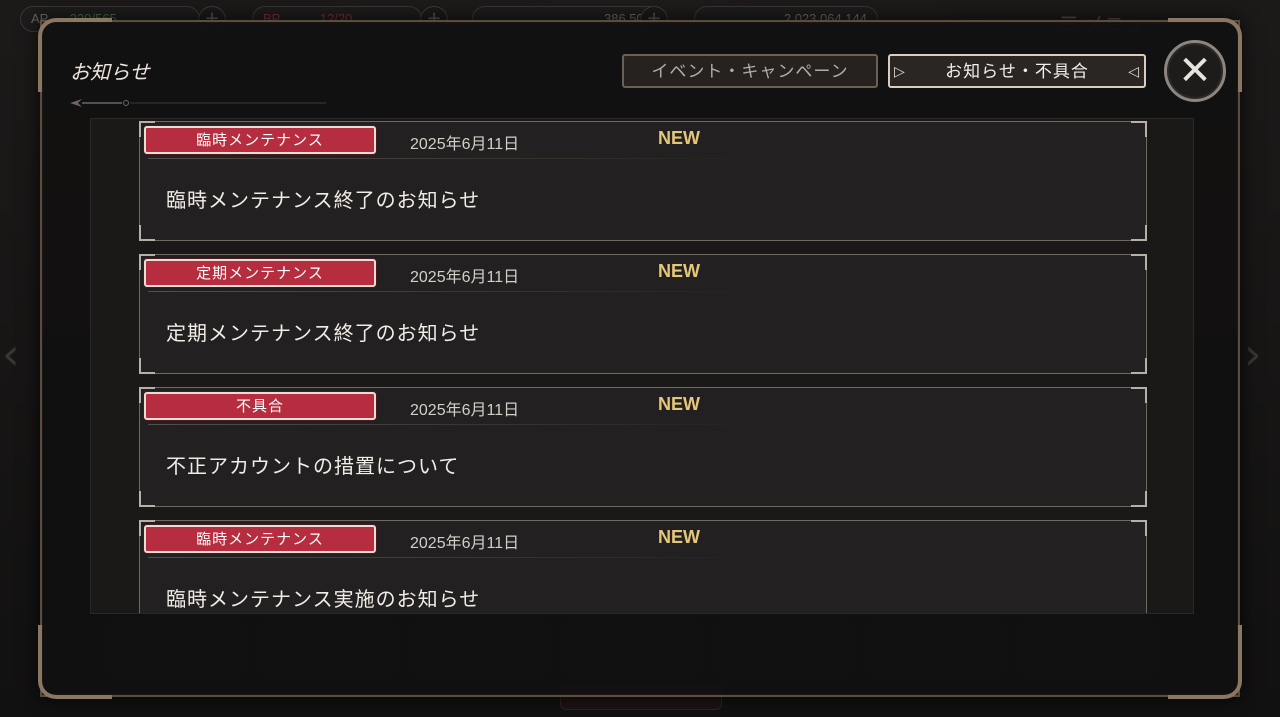 This screenshot has width=1280, height=717. I want to click on tab-events-campaigns: イベント・キャンペーン, so click(750, 71).